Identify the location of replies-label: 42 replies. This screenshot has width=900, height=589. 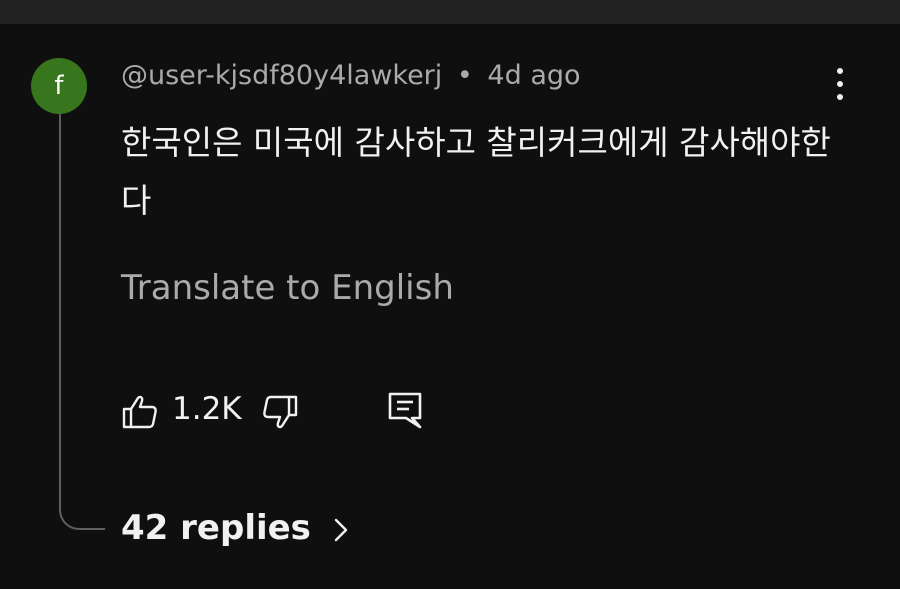
(216, 528).